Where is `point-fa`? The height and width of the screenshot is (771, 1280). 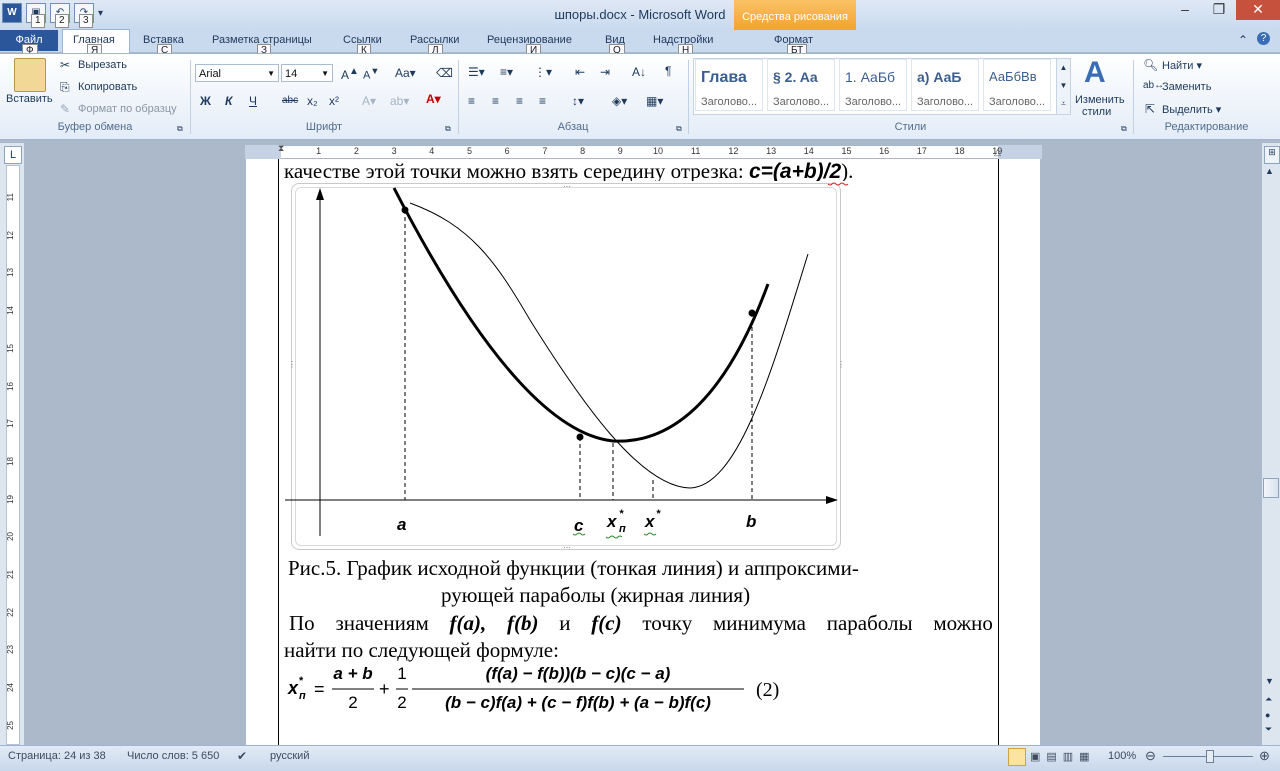 point-fa is located at coordinates (405, 210).